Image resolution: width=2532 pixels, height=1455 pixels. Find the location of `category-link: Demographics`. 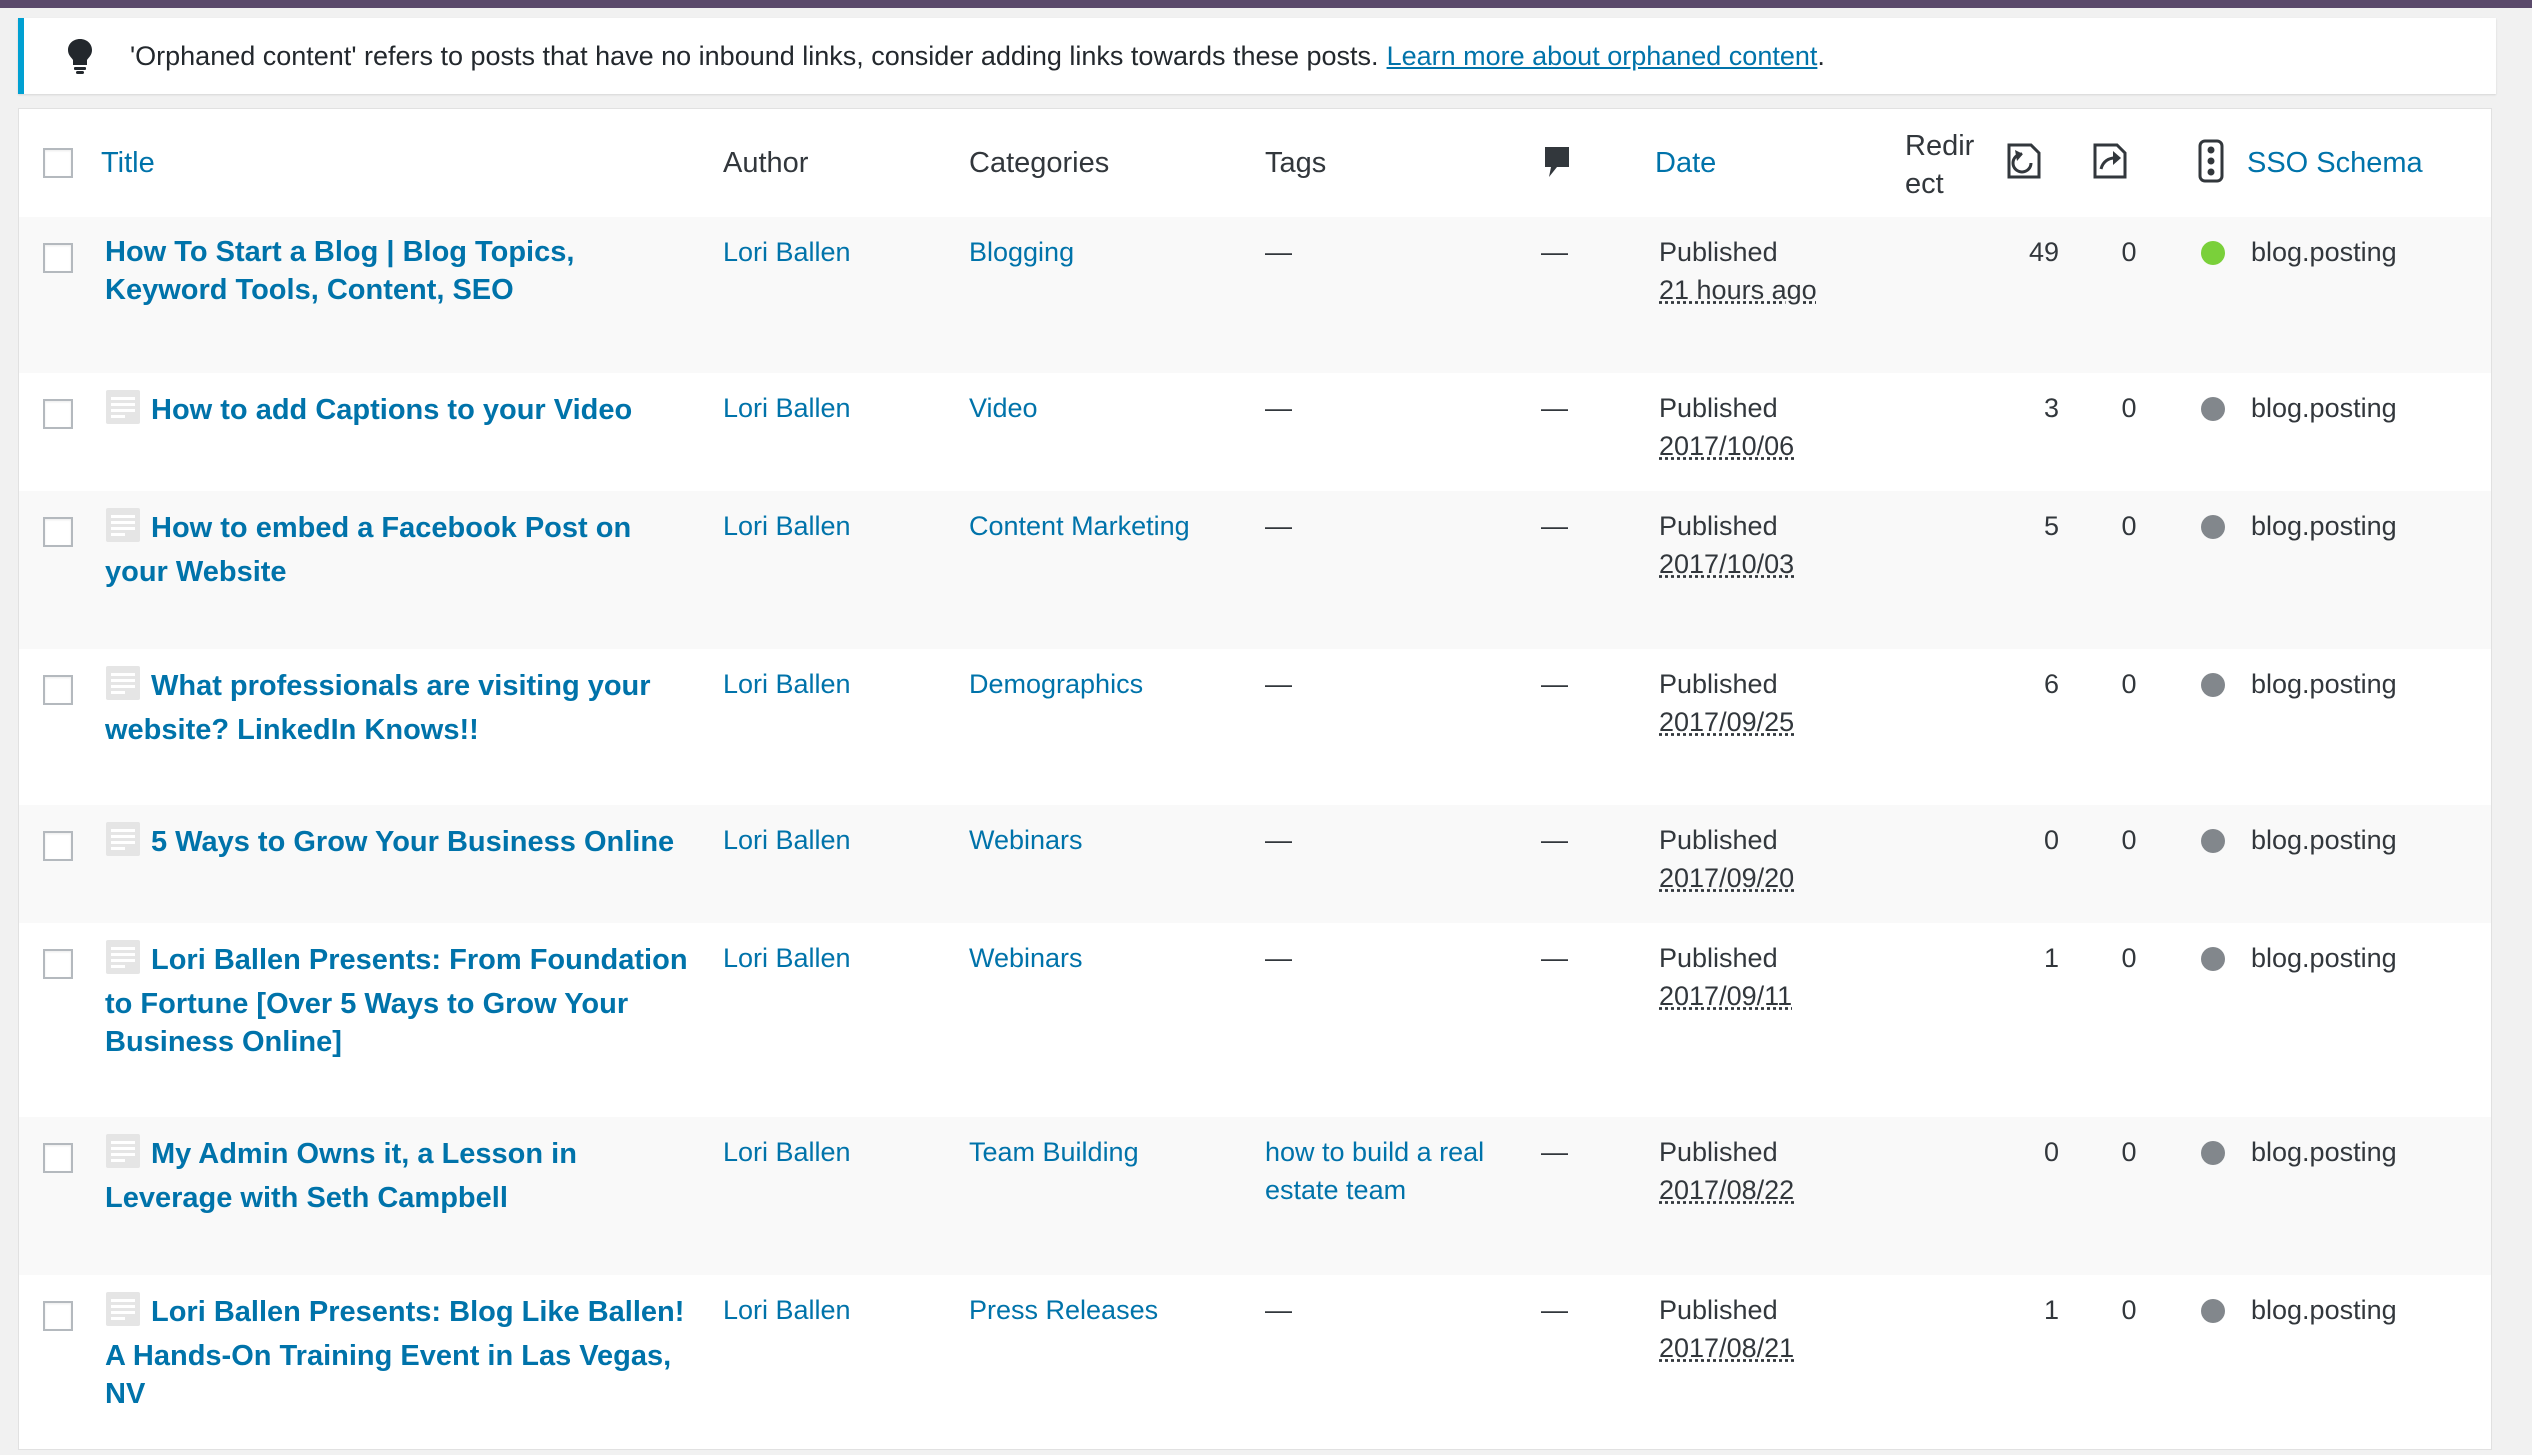

category-link: Demographics is located at coordinates (1056, 684).